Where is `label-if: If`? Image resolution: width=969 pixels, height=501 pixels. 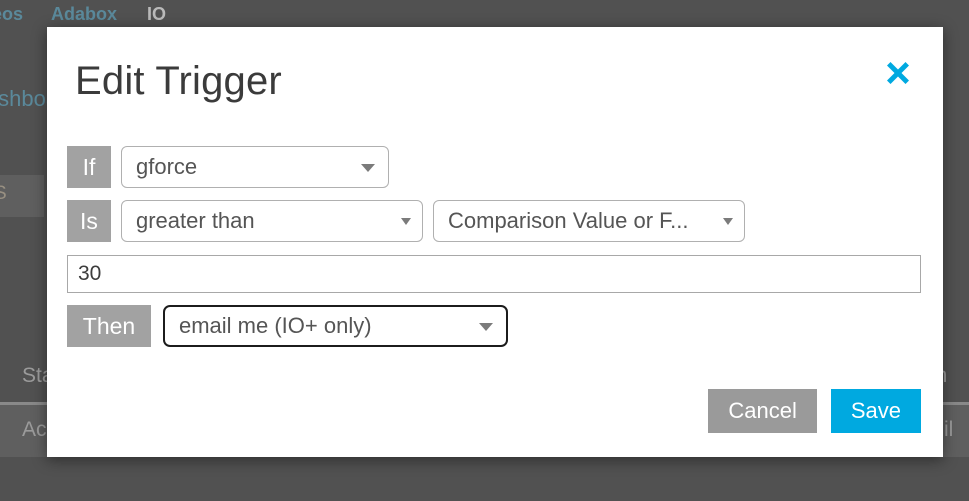 label-if: If is located at coordinates (89, 167).